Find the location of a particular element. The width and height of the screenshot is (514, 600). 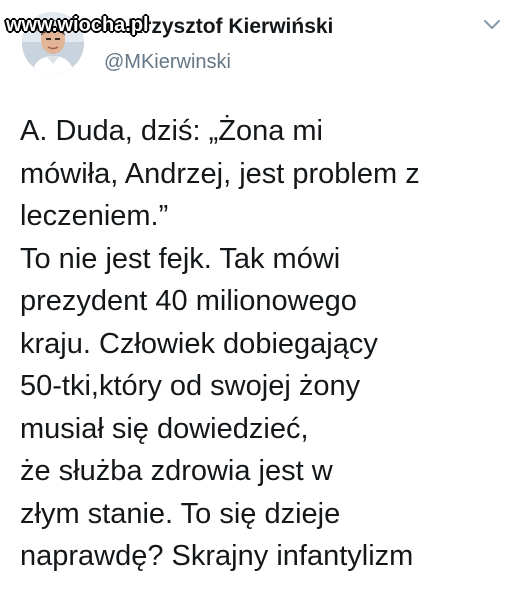

chevron-down-icon is located at coordinates (492, 24).